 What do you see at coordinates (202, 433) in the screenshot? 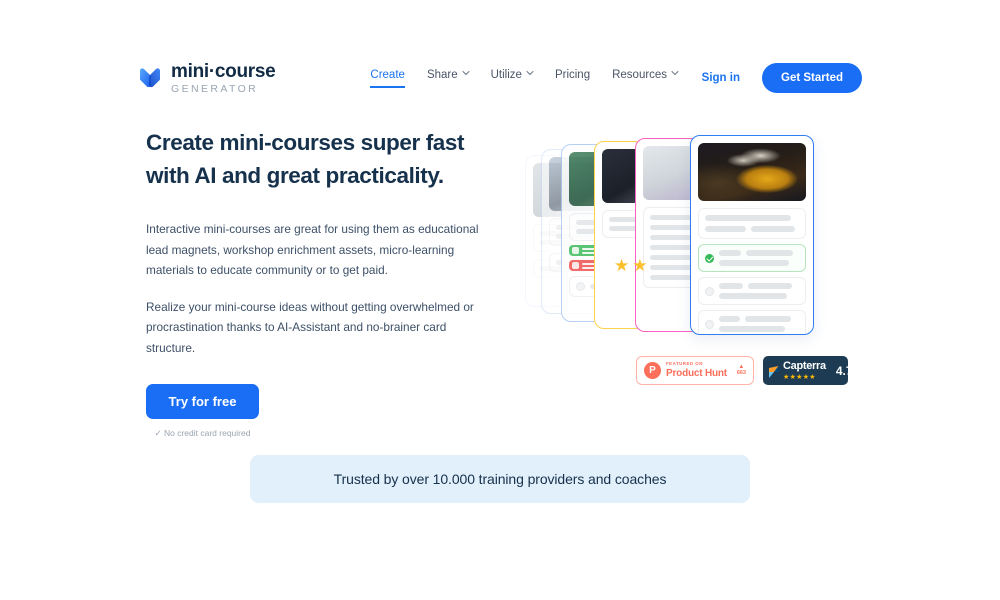
I see `no-credit-card-note: ✓ No credit card required` at bounding box center [202, 433].